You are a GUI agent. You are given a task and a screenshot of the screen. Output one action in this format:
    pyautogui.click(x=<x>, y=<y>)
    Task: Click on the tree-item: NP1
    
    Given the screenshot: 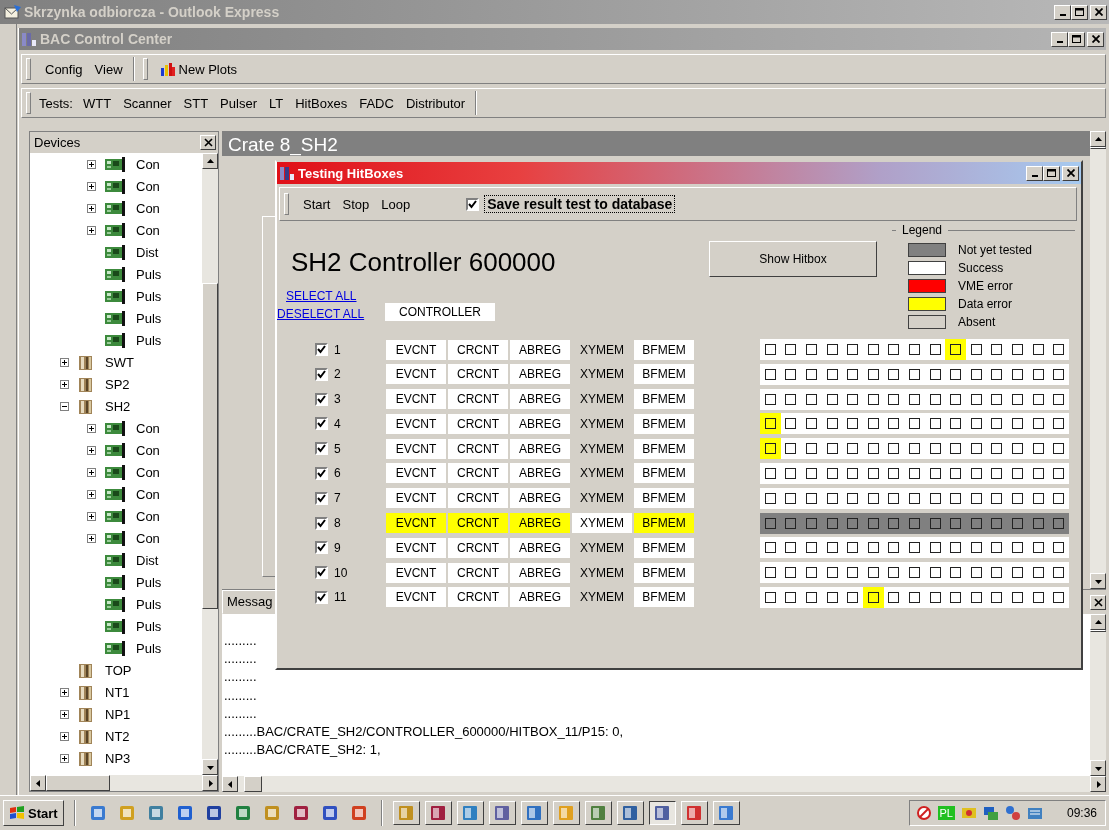 What is the action you would take?
    pyautogui.click(x=118, y=714)
    